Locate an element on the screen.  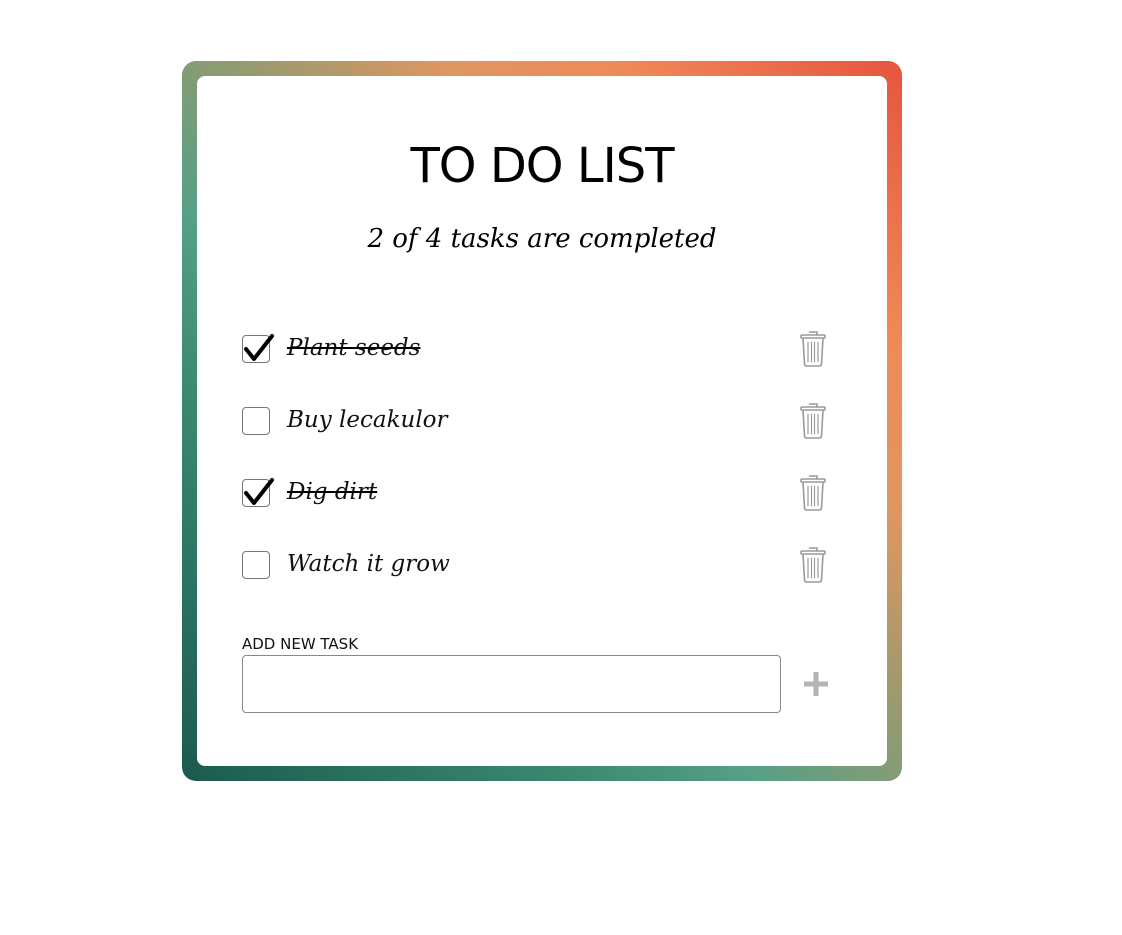
add-task-button is located at coordinates (816, 684).